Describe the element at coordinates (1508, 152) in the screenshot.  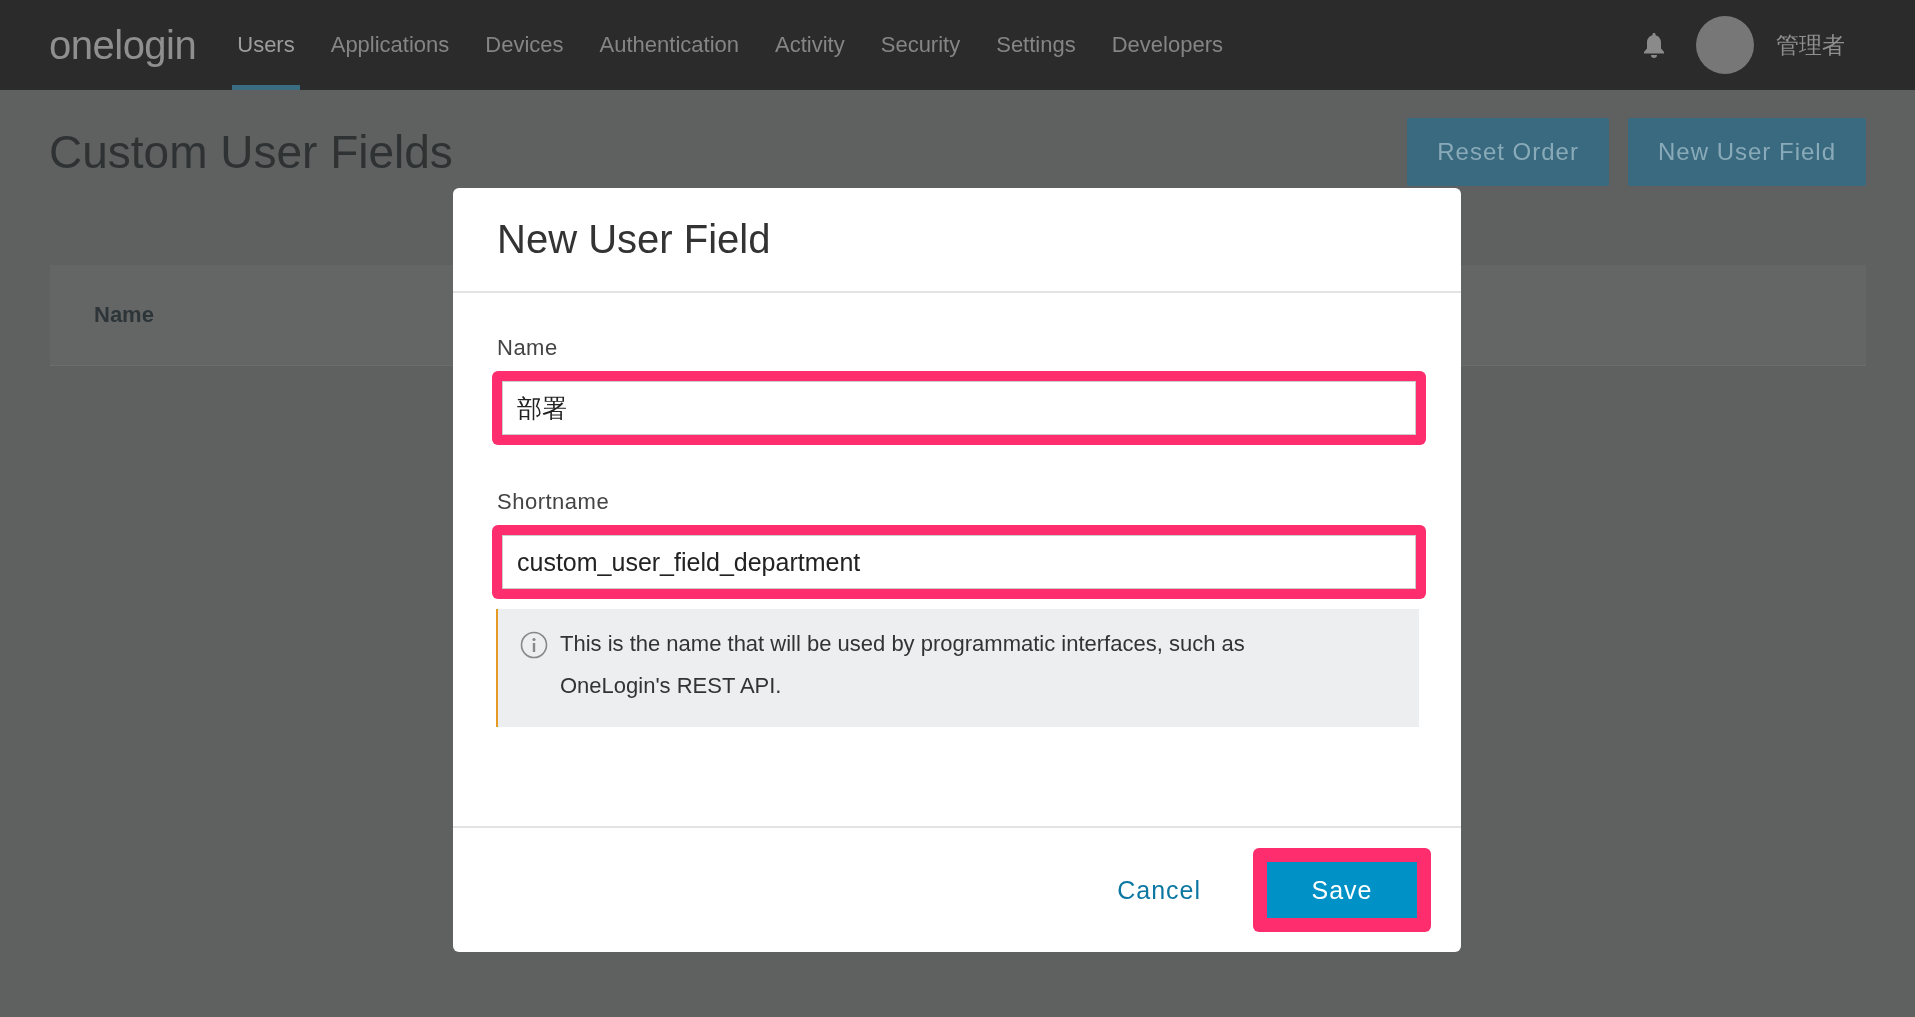
I see `page-button: Reset Order` at that location.